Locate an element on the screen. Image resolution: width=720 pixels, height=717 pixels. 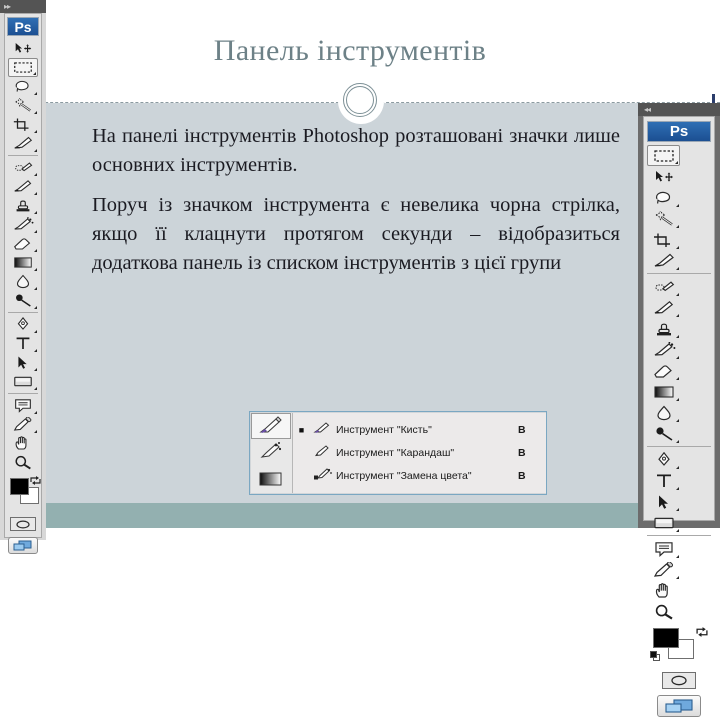
photoshop-toolbar-right: ◂◂ Ps is located at coordinates (679, 410).